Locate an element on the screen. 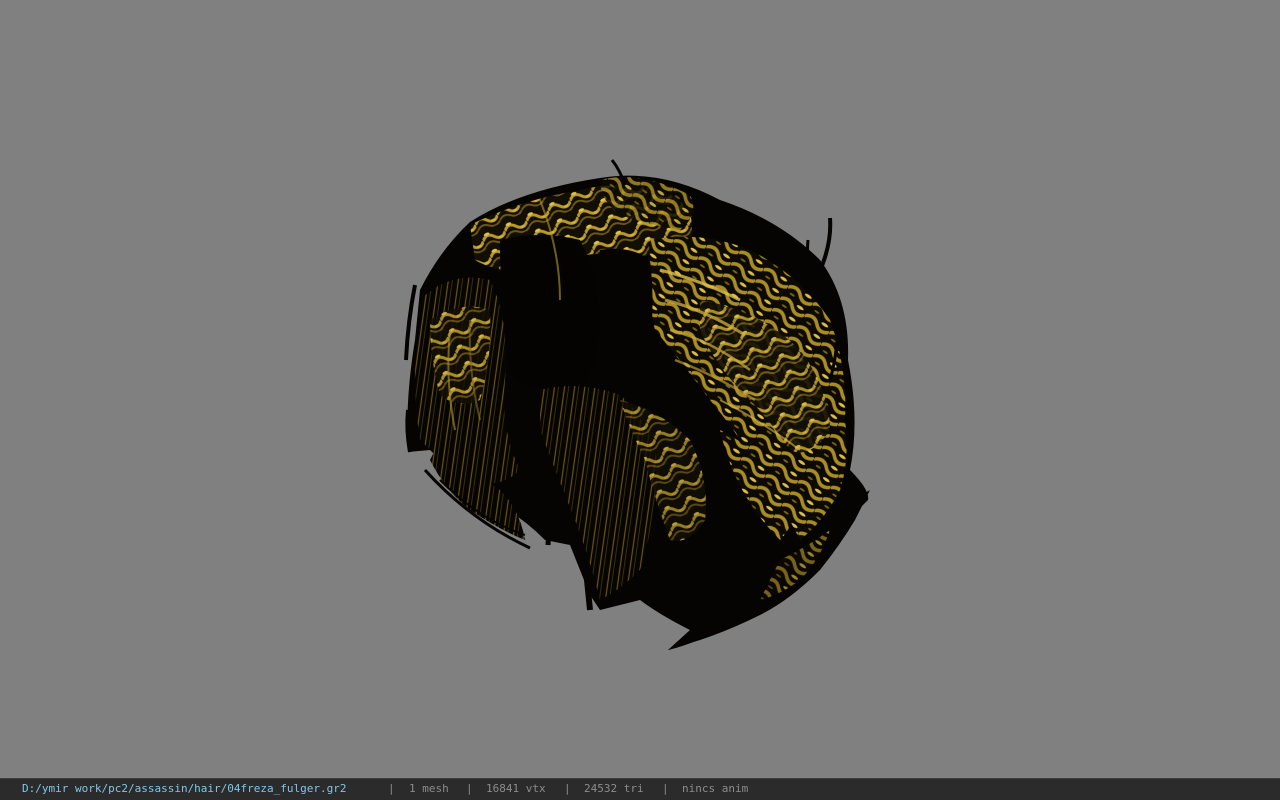  triangle-count: 24532 tri is located at coordinates (614, 788).